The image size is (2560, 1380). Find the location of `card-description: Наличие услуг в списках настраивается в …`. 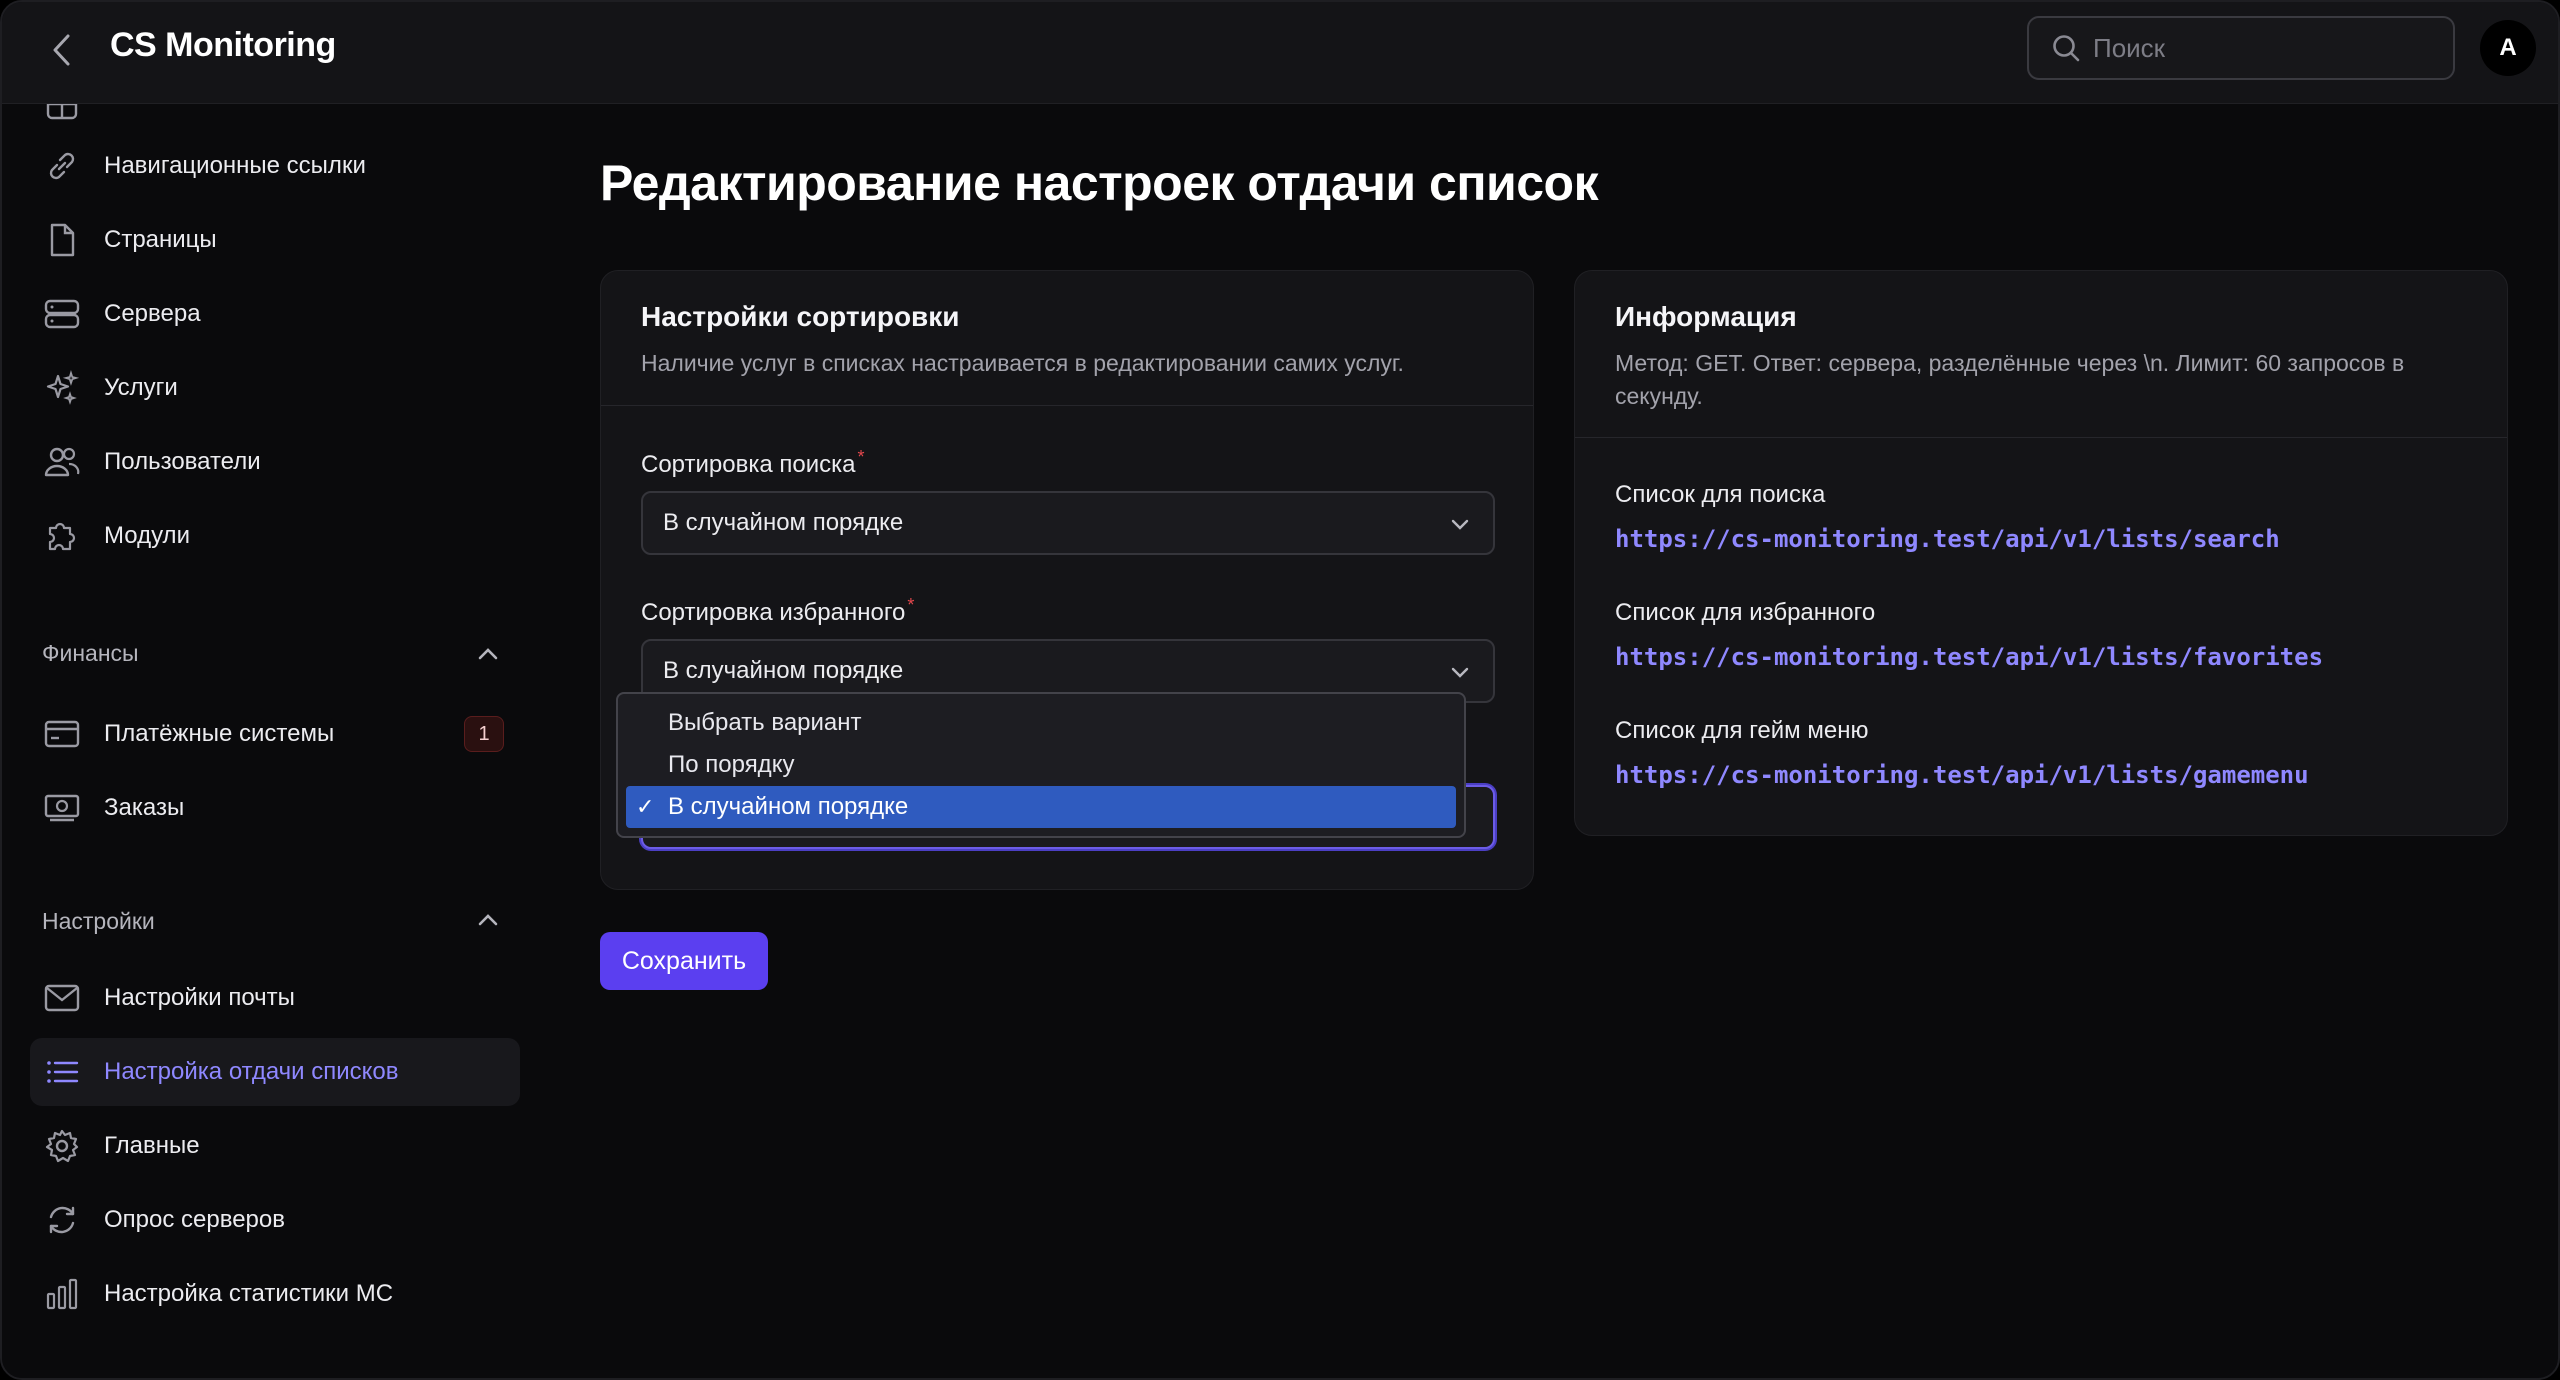

card-description: Наличие услуг в списках настраивается в … is located at coordinates (1022, 363).